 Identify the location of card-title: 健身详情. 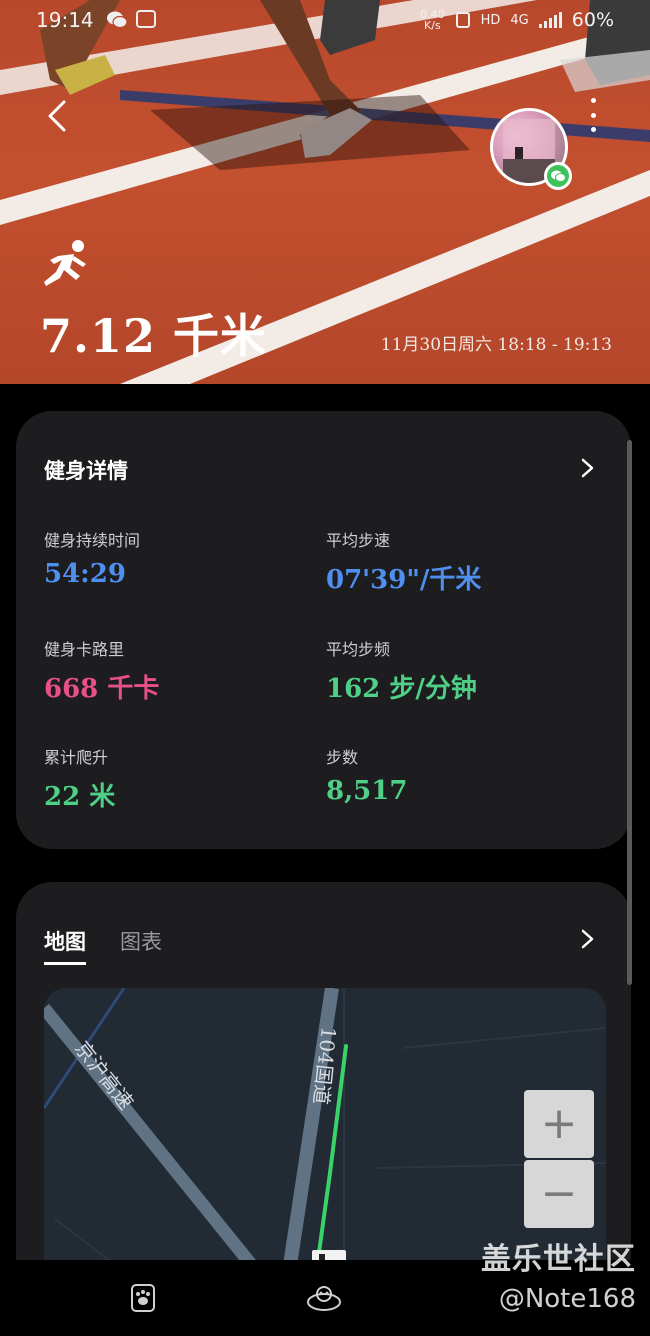
(86, 470).